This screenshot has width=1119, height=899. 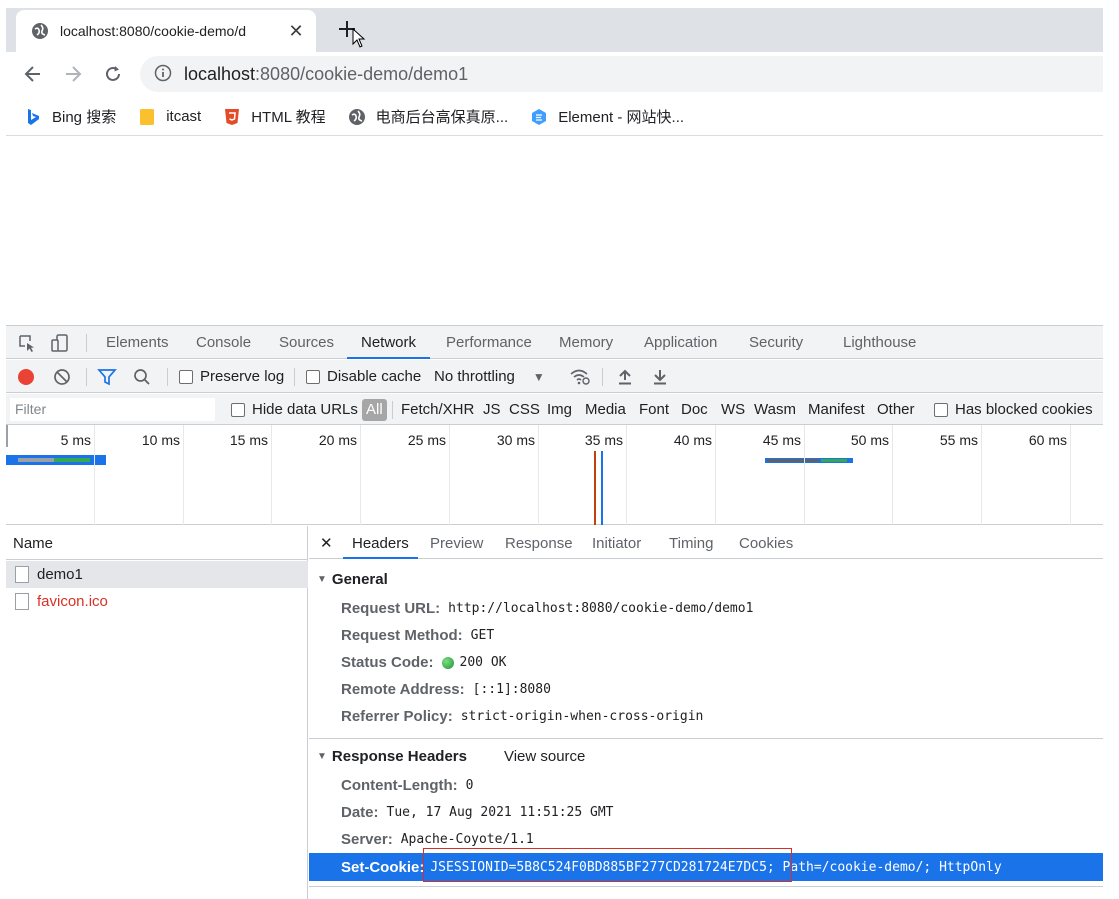 What do you see at coordinates (694, 409) in the screenshot?
I see `filter-type-doc: Doc` at bounding box center [694, 409].